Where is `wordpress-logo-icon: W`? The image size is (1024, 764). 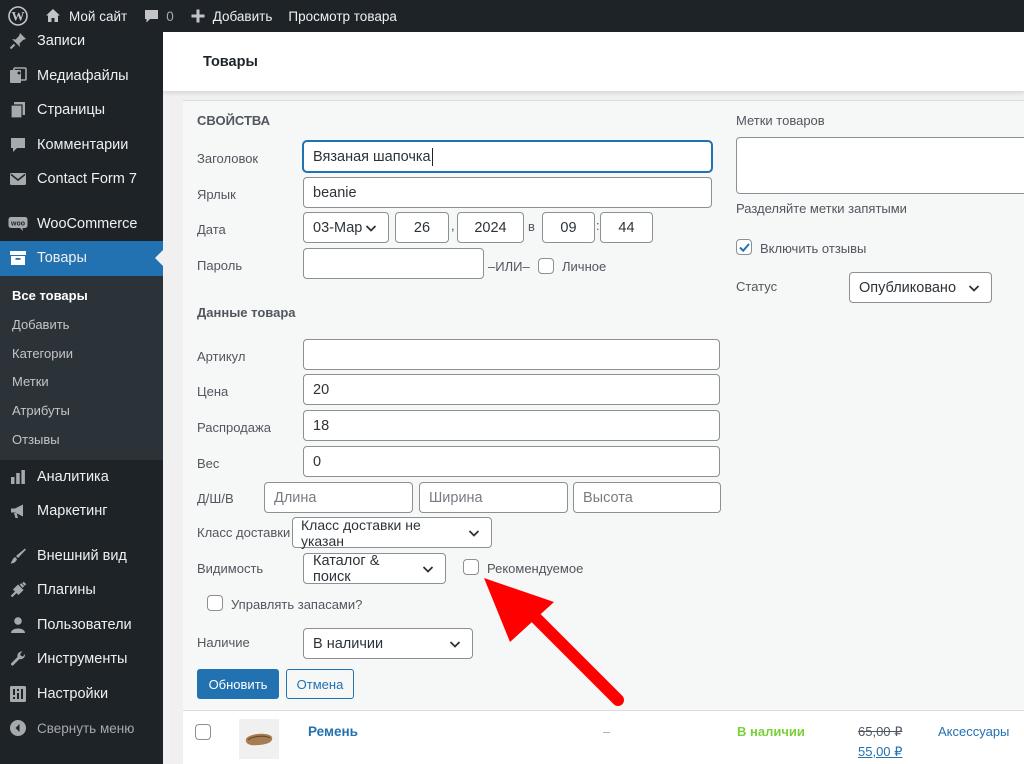 wordpress-logo-icon: W is located at coordinates (18, 16).